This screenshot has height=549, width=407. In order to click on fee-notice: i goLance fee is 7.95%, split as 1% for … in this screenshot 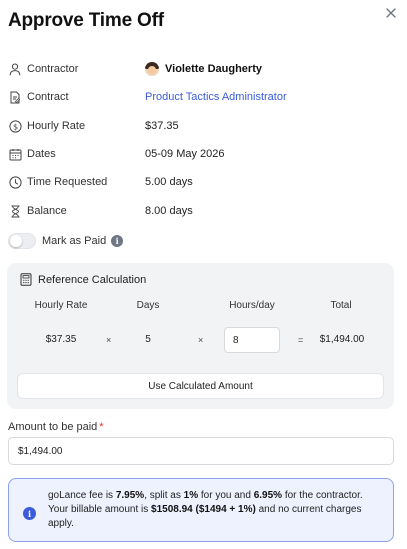, I will do `click(201, 510)`.